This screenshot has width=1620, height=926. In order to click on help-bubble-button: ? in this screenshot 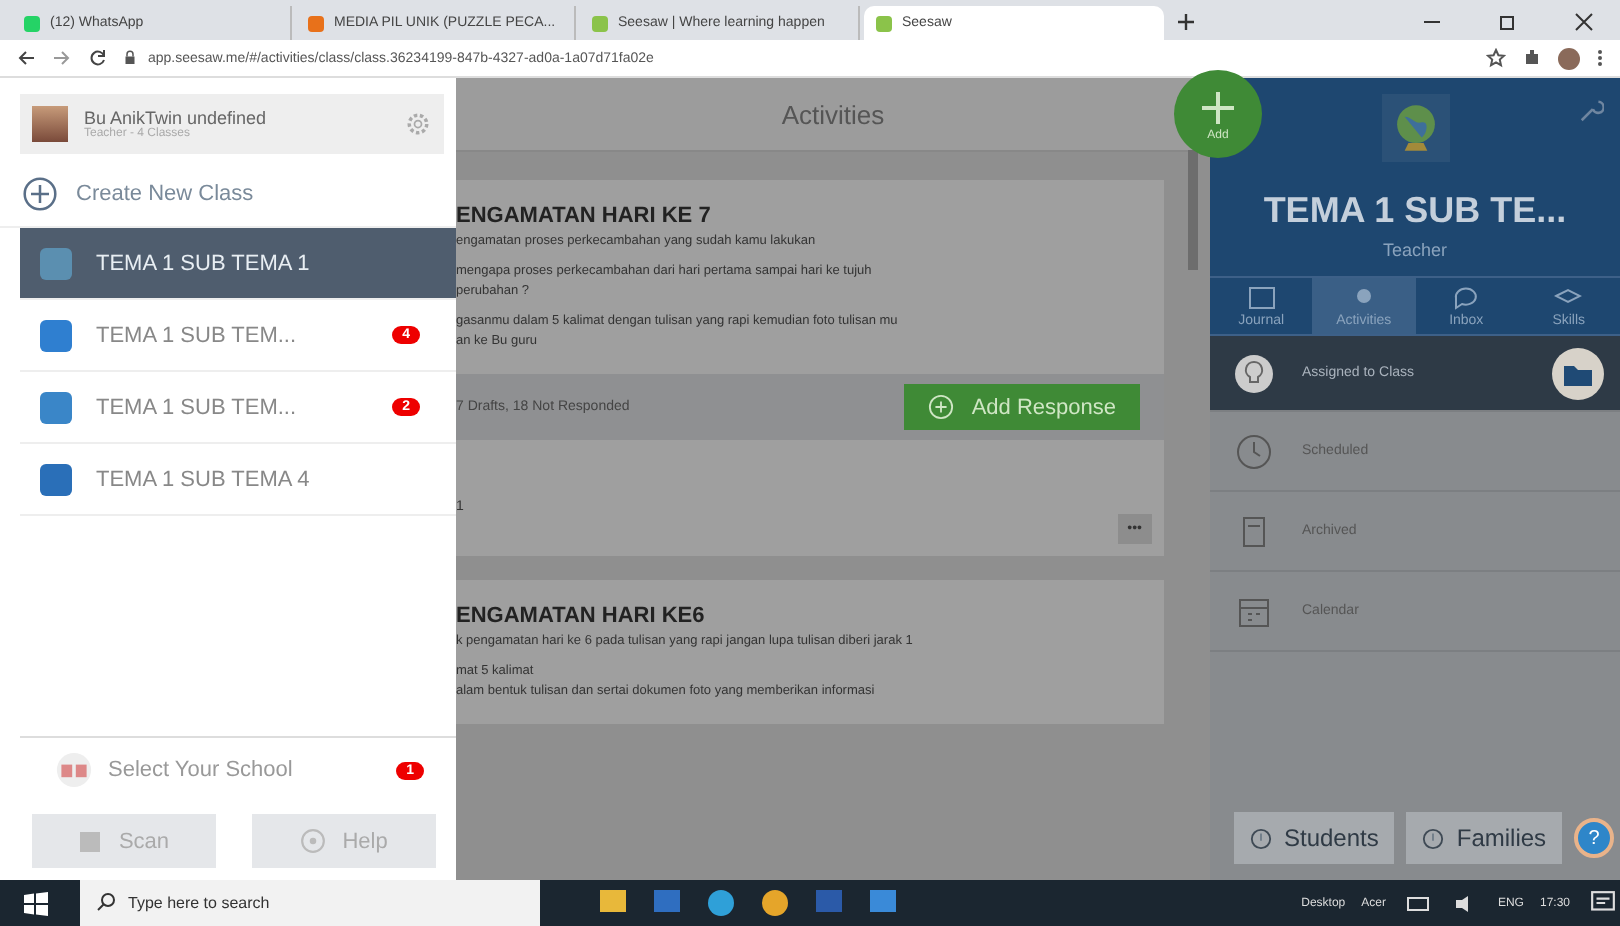, I will do `click(1594, 838)`.